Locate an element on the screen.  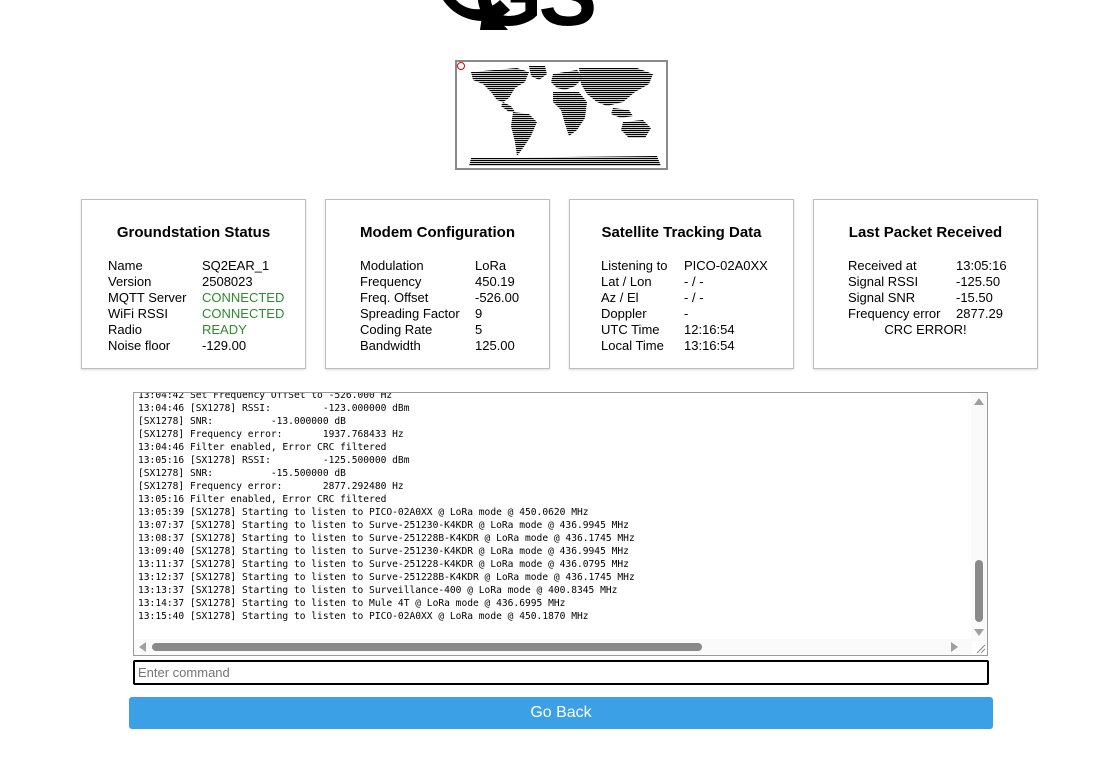
crc-status: CRC ERROR! is located at coordinates (925, 329).